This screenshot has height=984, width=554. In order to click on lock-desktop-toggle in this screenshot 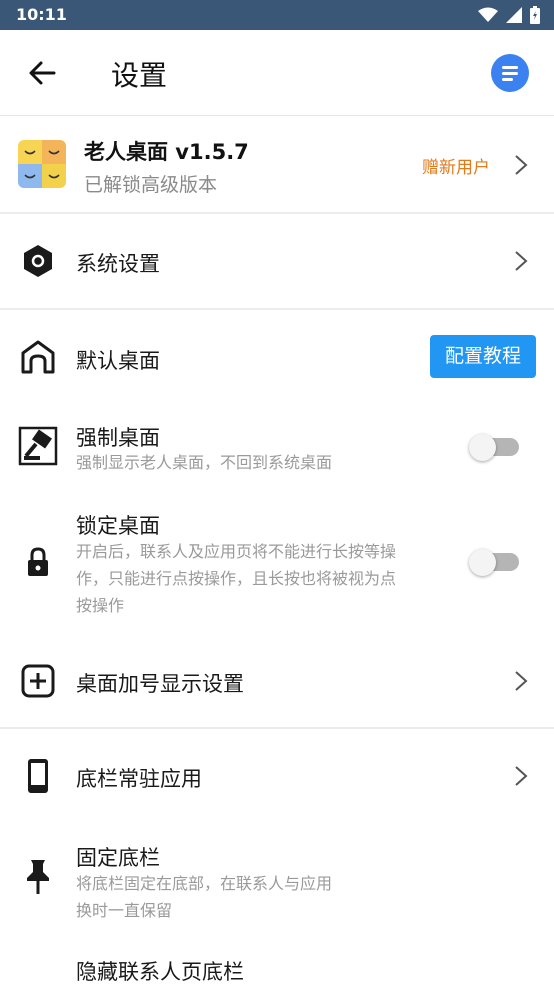, I will do `click(494, 562)`.